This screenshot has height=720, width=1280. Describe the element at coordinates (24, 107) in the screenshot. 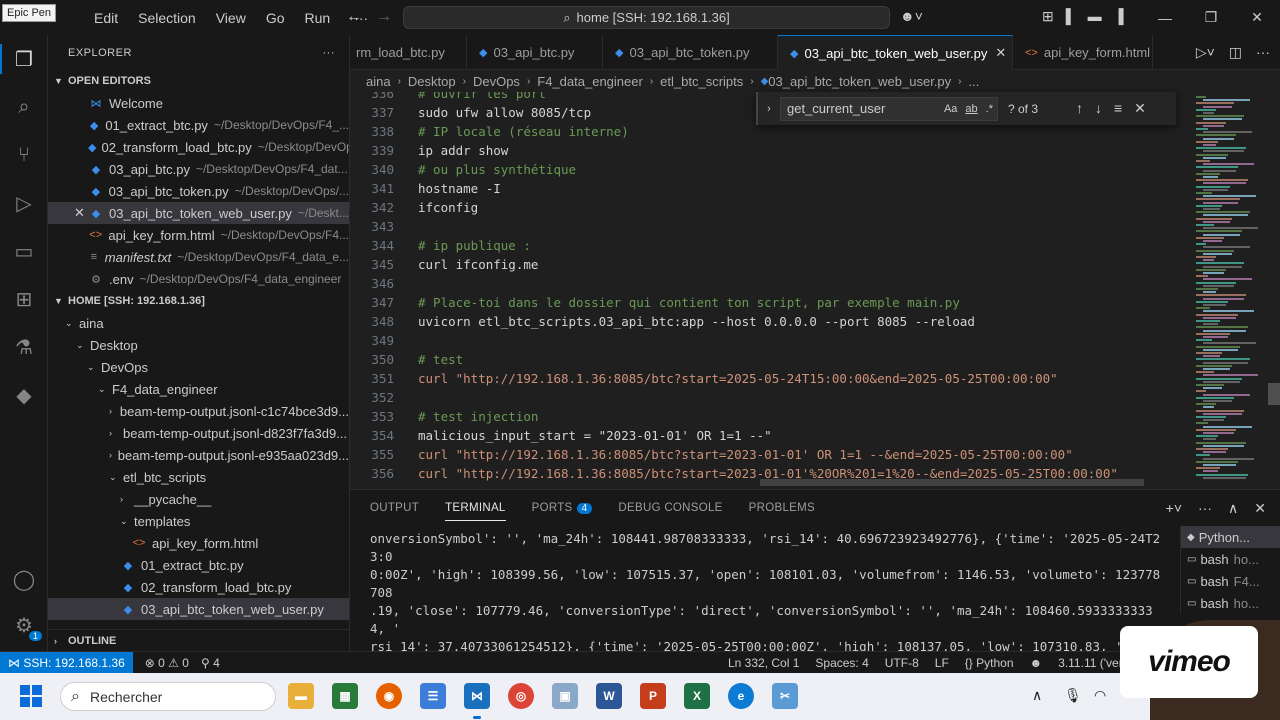

I see `search-icon: ⌕` at that location.